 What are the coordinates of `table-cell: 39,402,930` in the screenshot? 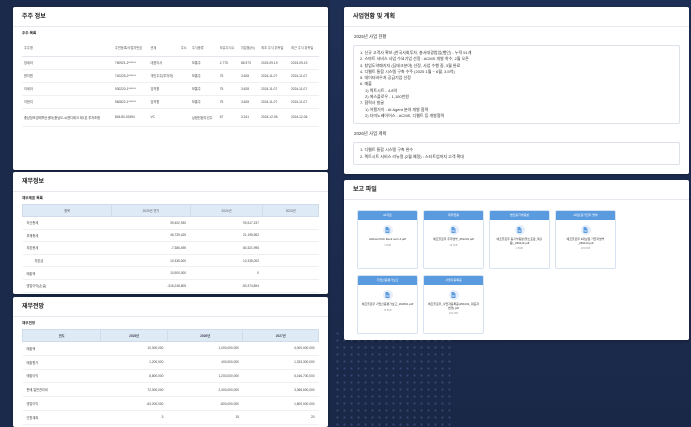 It's located at (151, 223).